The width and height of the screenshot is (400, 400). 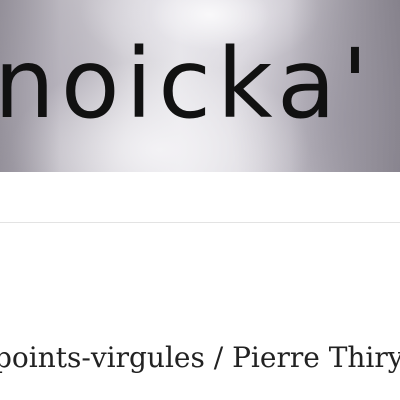 What do you see at coordinates (200, 358) in the screenshot?
I see `post-title: points-virgules / Pierre Thiry` at bounding box center [200, 358].